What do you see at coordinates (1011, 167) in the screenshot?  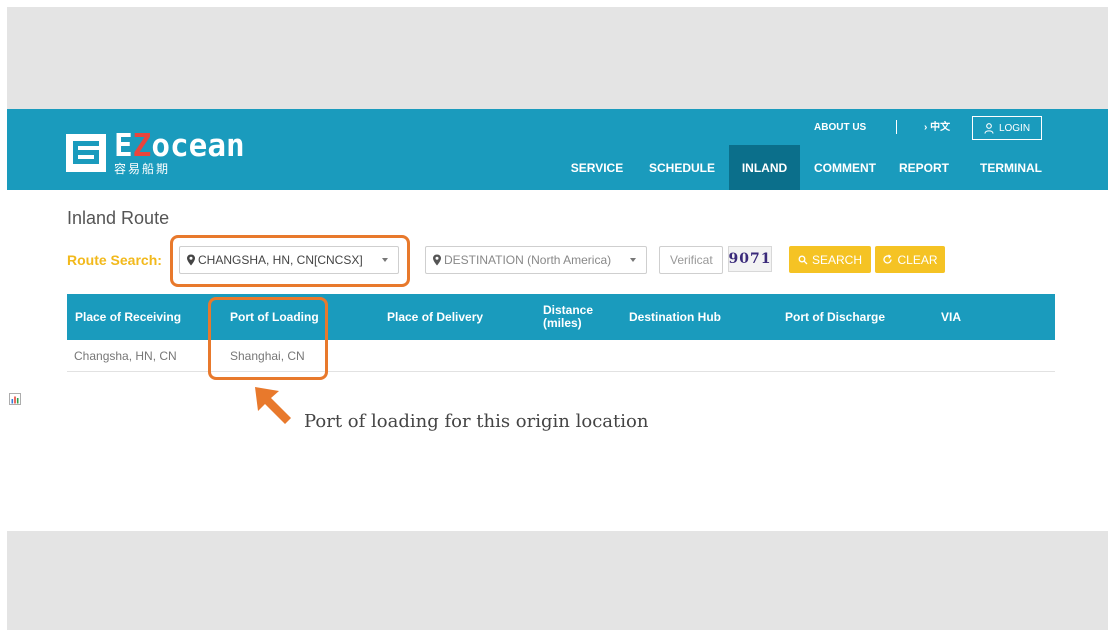 I see `menu-item-terminal: TERMINAL` at bounding box center [1011, 167].